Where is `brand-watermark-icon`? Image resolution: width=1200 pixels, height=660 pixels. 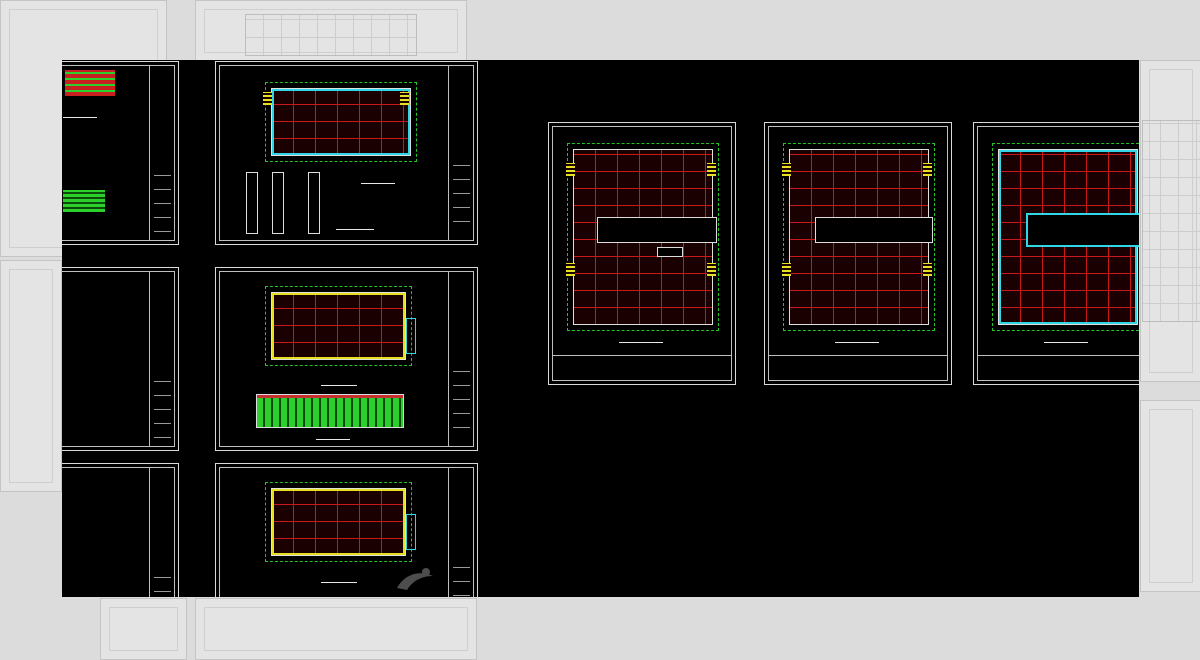
brand-watermark-icon is located at coordinates (415, 579).